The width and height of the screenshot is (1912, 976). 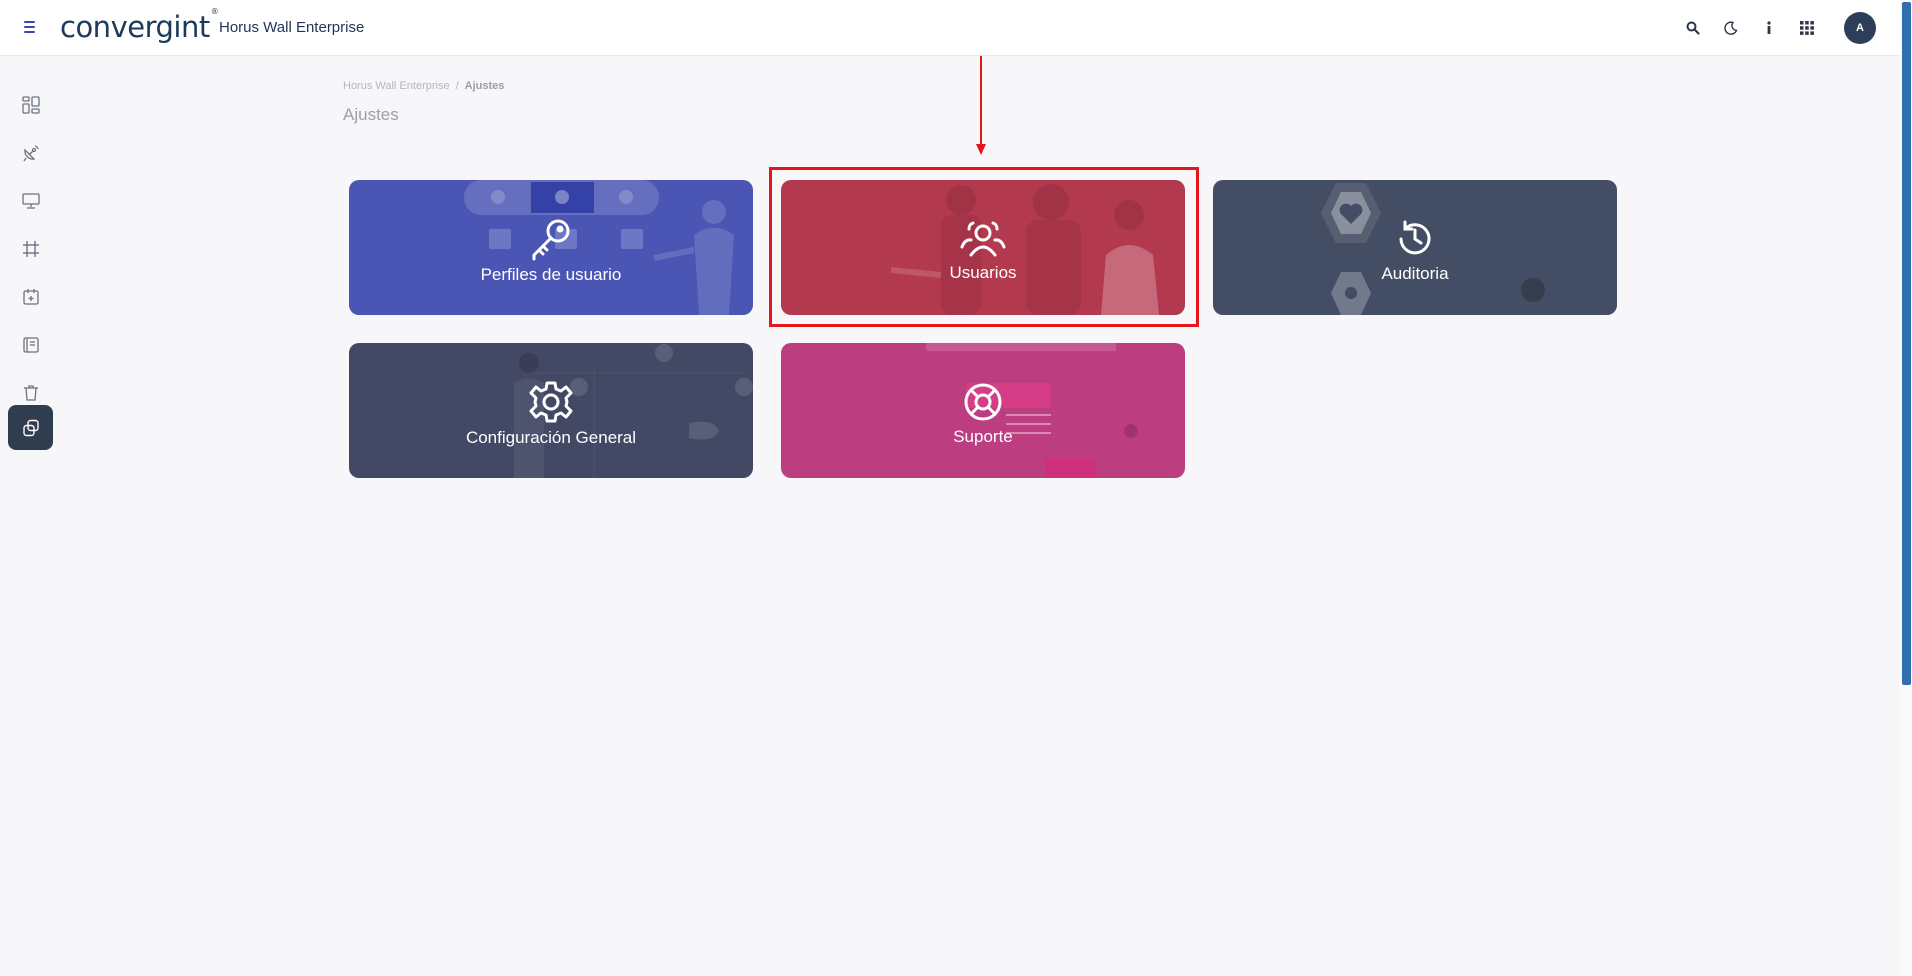 I want to click on annotation-arrow-head, so click(x=981, y=149).